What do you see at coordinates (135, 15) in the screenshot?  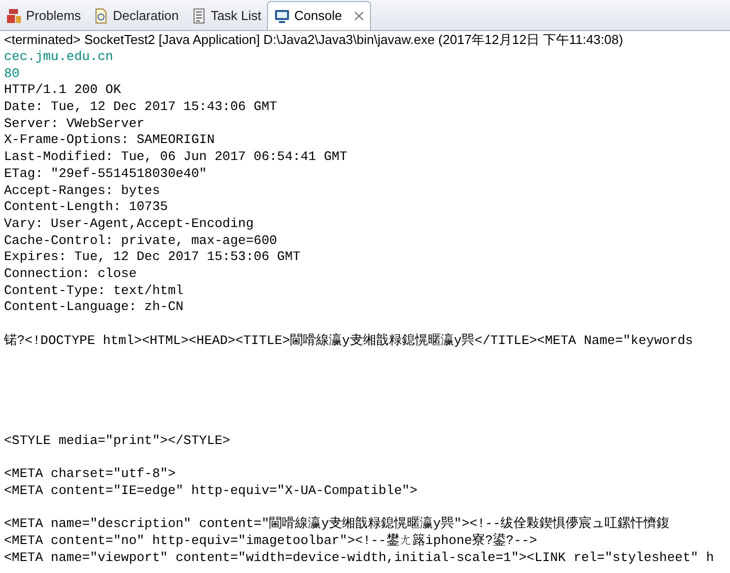 I see `tab: Declaration` at bounding box center [135, 15].